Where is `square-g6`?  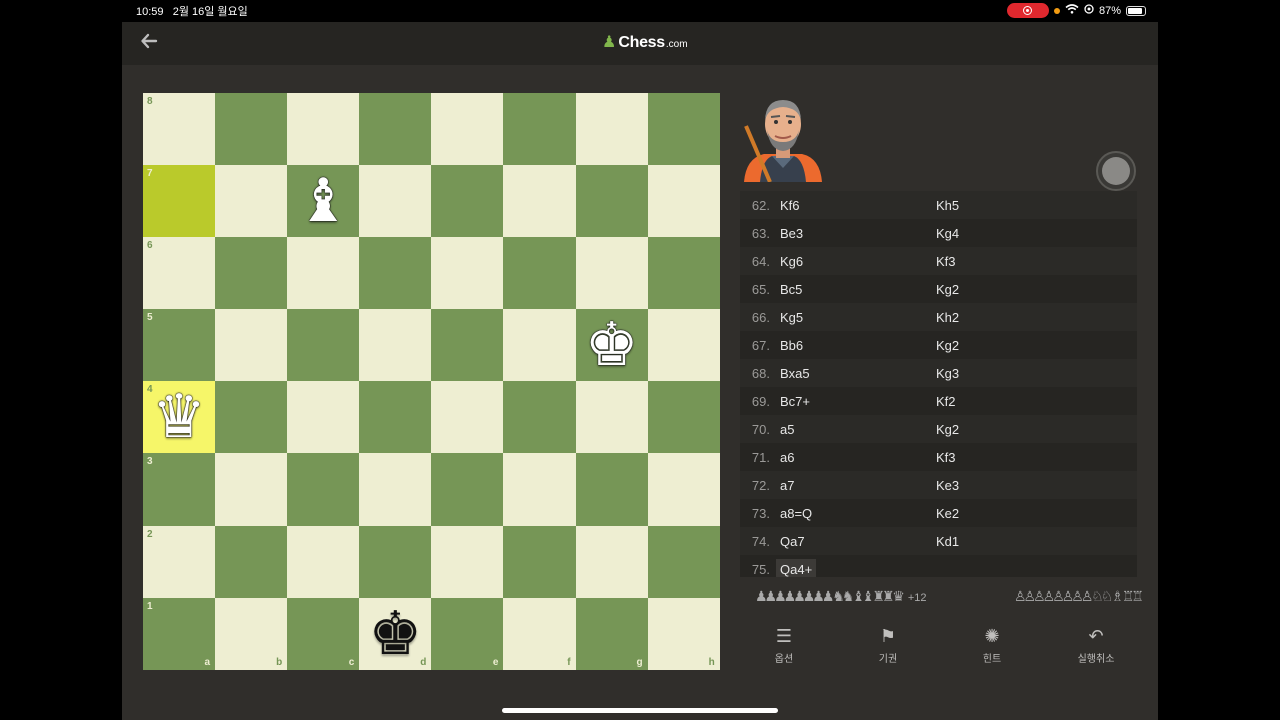
square-g6 is located at coordinates (611, 273).